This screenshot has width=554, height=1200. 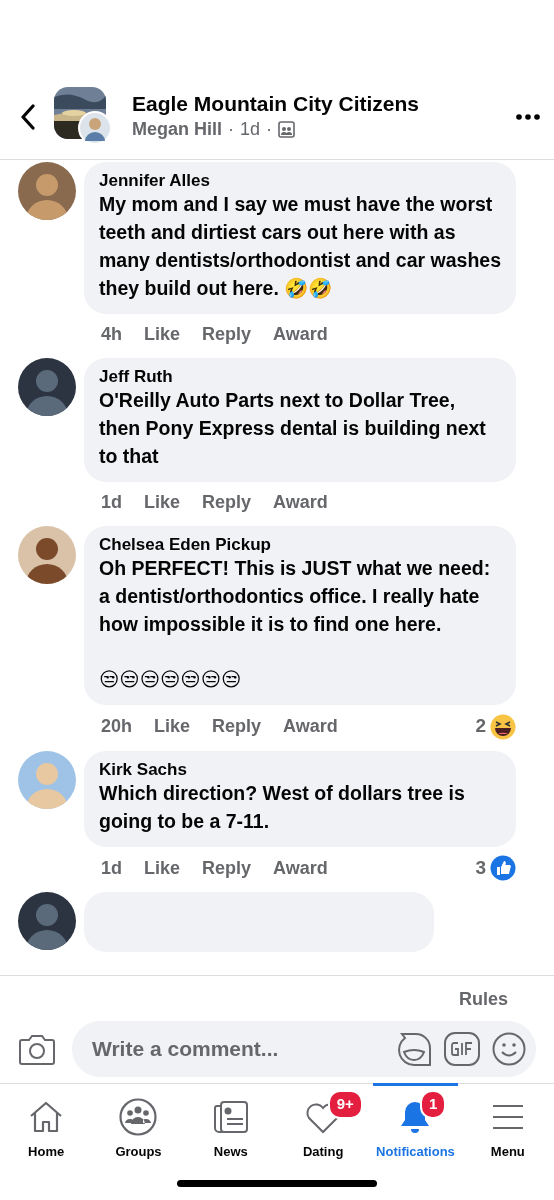 What do you see at coordinates (462, 1049) in the screenshot?
I see `gif-icon` at bounding box center [462, 1049].